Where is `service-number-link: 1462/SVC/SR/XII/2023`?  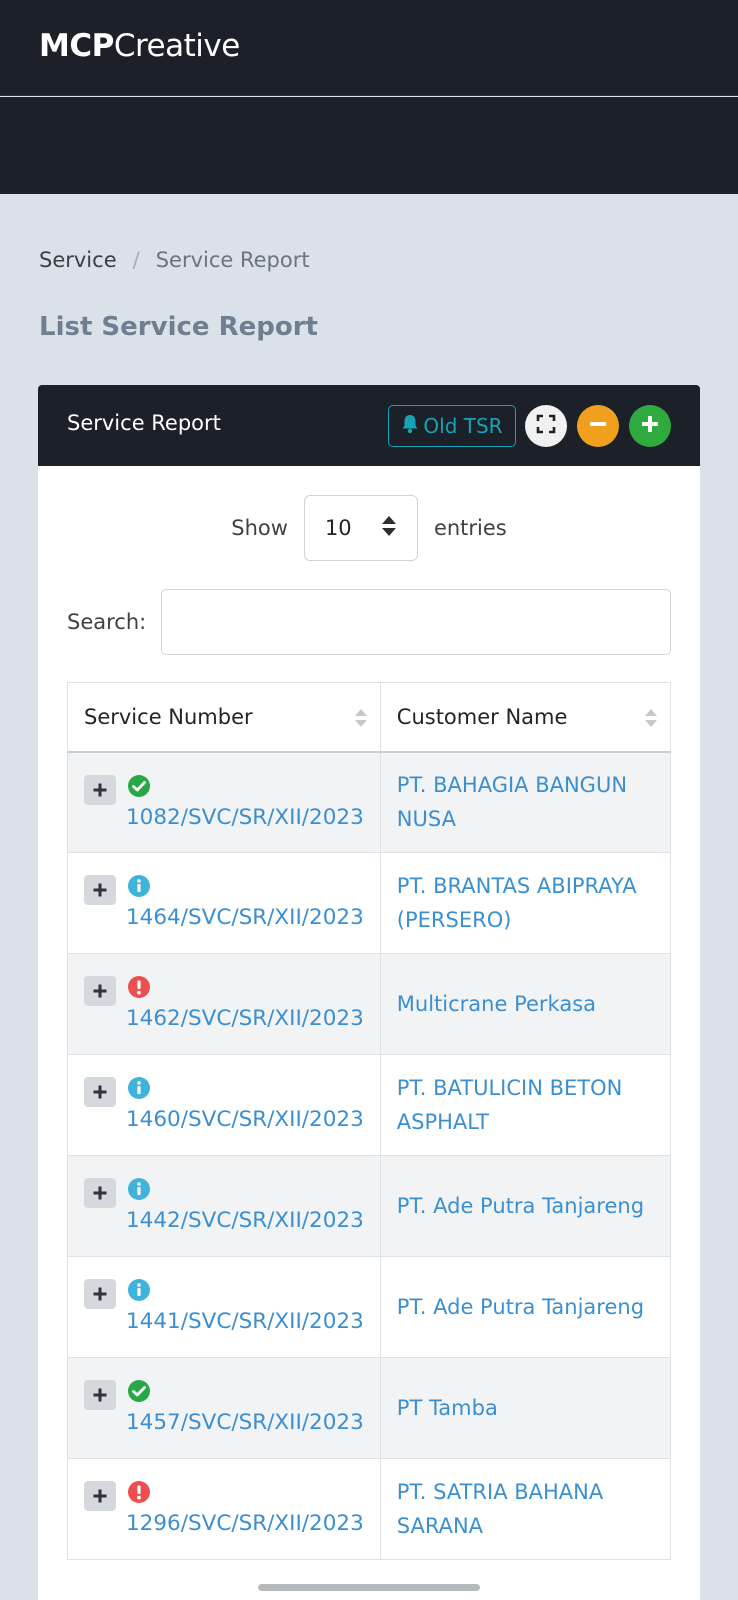
service-number-link: 1462/SVC/SR/XII/2023 is located at coordinates (245, 1018).